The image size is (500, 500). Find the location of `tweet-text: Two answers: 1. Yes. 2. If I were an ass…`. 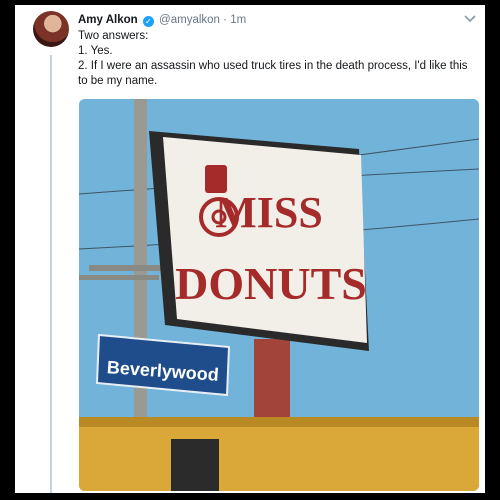

tweet-text: Two answers: 1. Yes. 2. If I were an ass… is located at coordinates (275, 59).